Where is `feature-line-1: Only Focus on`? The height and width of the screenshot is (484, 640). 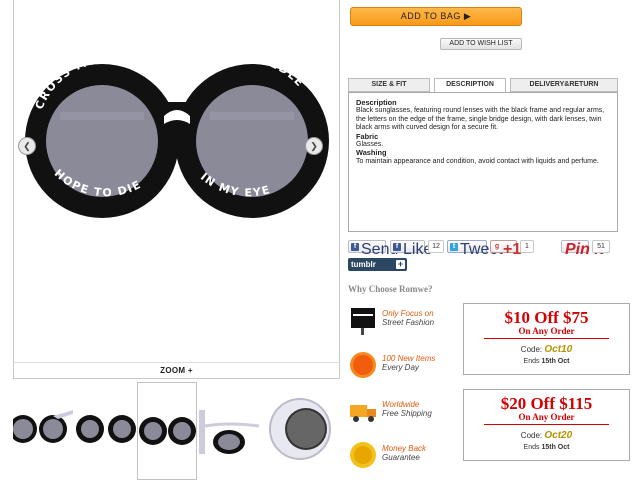 feature-line-1: Only Focus on is located at coordinates (408, 313).